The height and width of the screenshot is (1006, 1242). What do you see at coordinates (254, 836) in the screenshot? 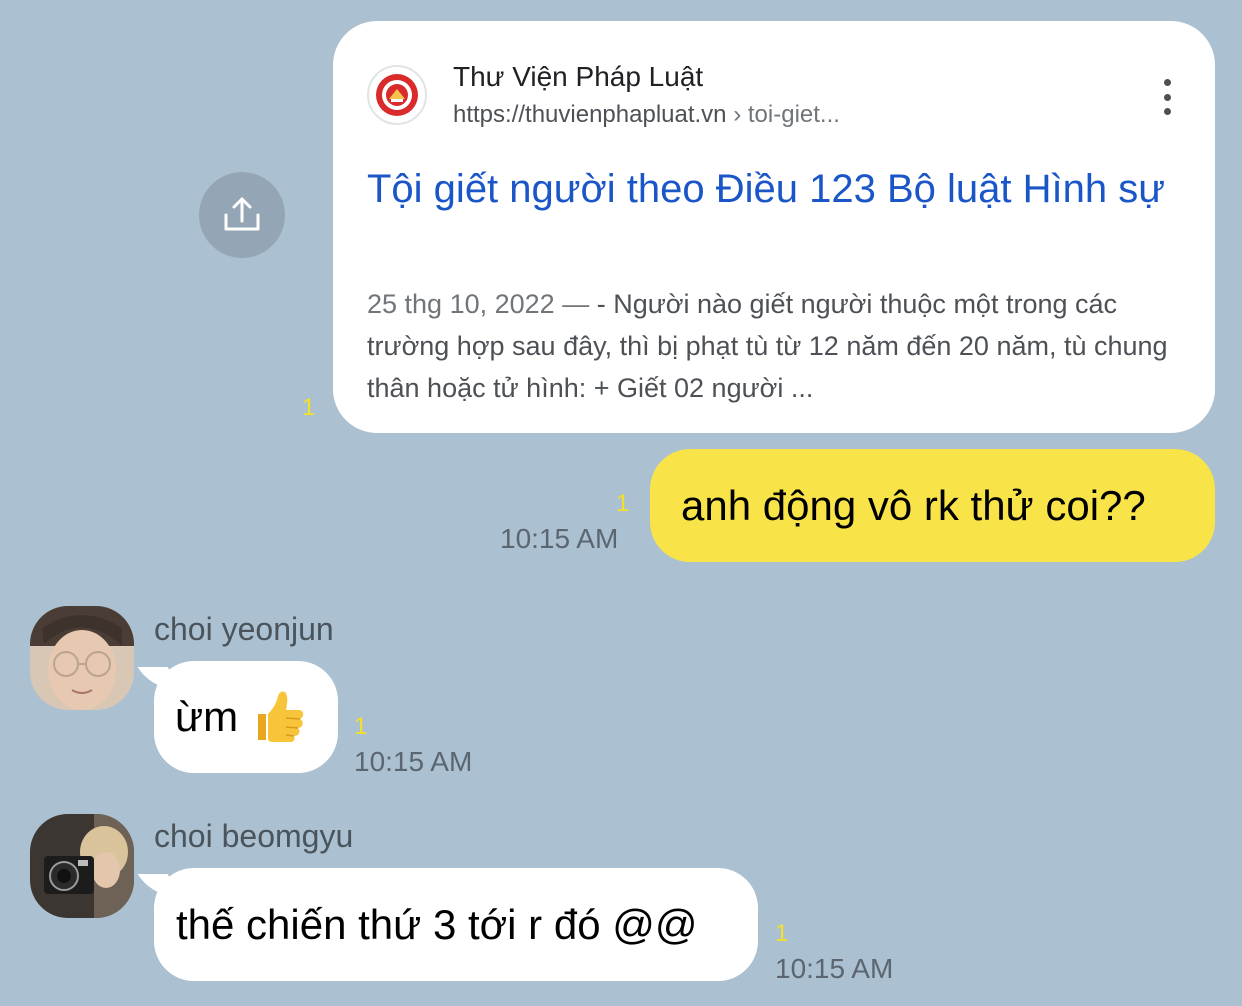
I see `sender-name: choi beomgyu` at bounding box center [254, 836].